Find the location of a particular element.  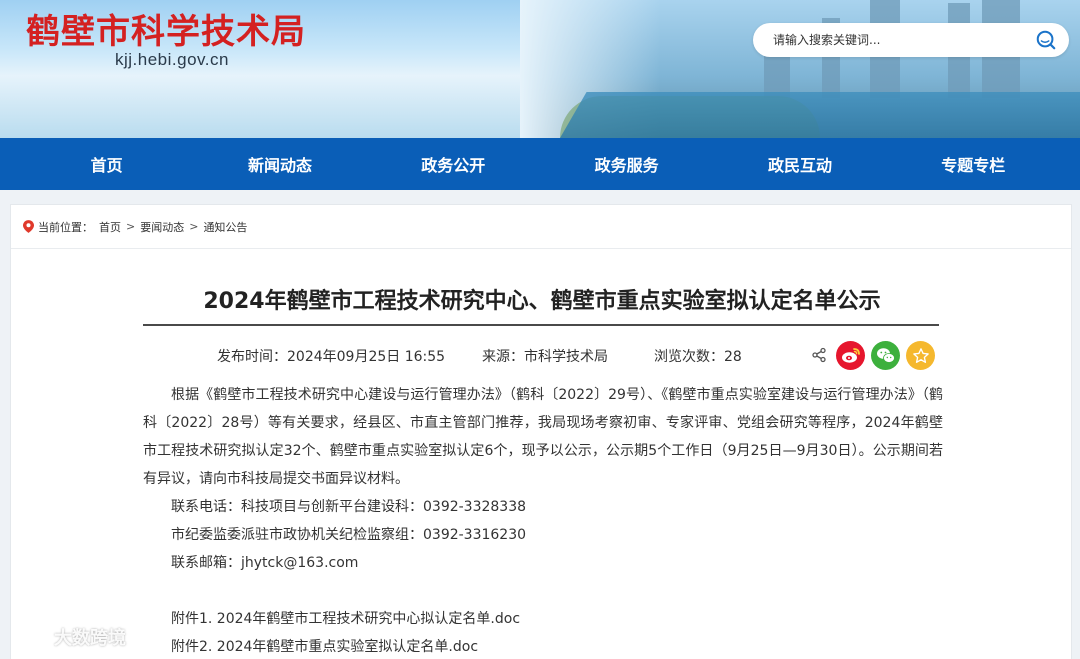

watermark-logo-icon is located at coordinates (29, 637).